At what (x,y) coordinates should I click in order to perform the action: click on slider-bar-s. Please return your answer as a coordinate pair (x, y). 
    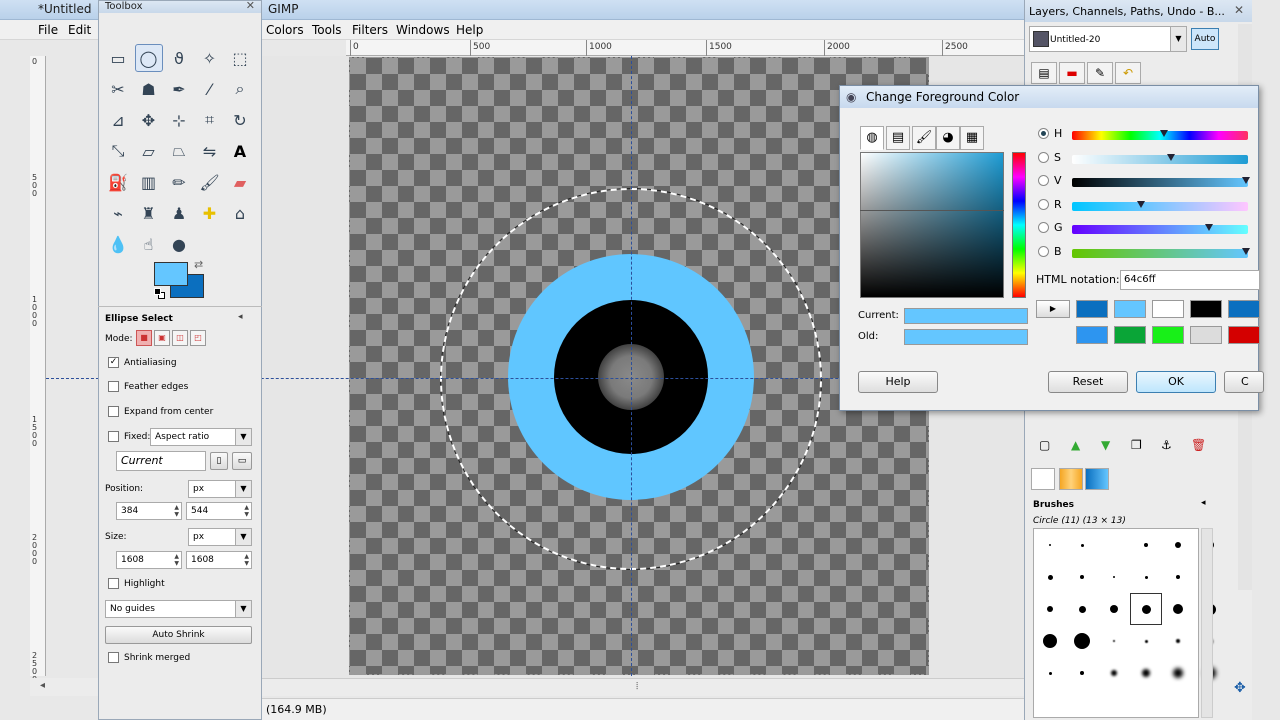
    Looking at the image, I should click on (1160, 158).